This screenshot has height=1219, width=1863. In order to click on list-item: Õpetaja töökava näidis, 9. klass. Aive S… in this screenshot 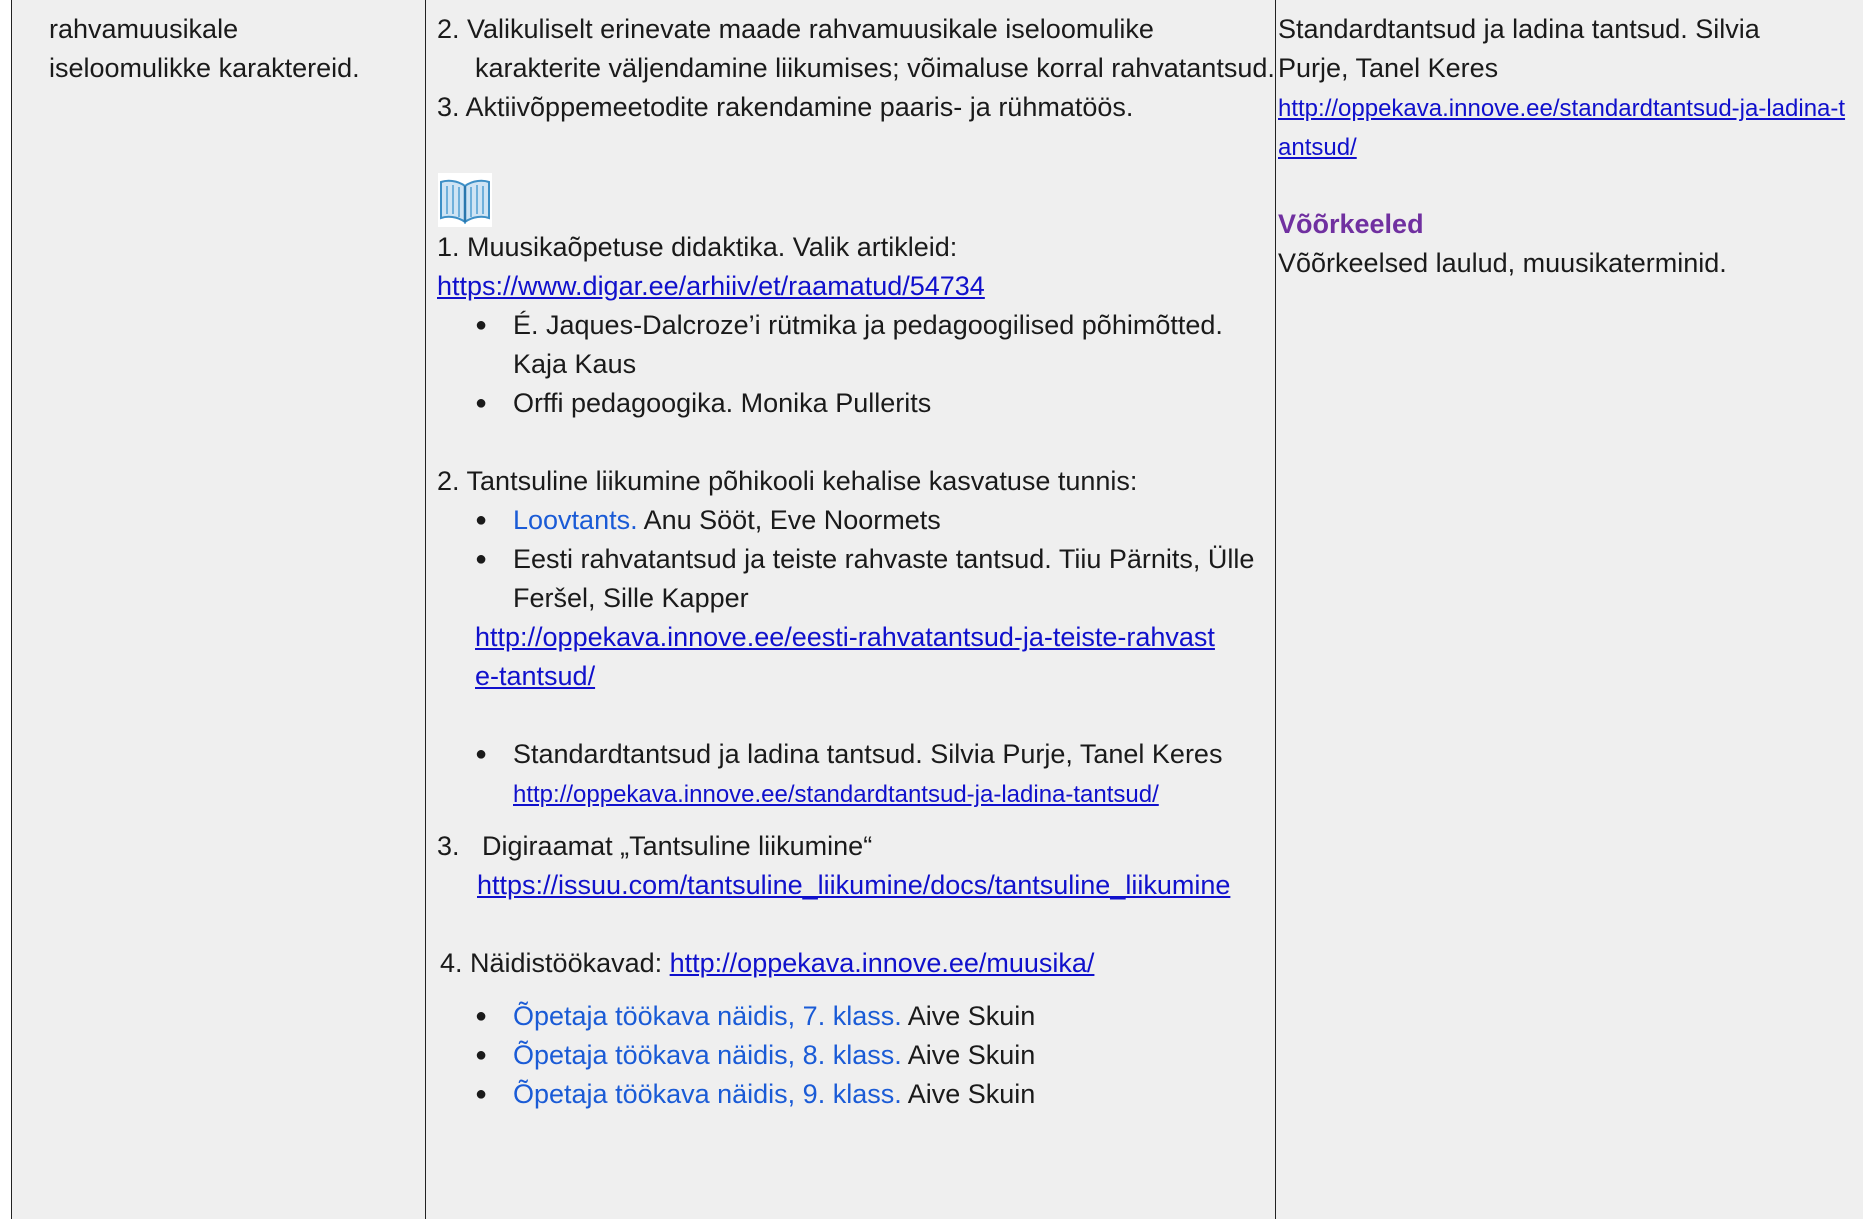, I will do `click(875, 1094)`.